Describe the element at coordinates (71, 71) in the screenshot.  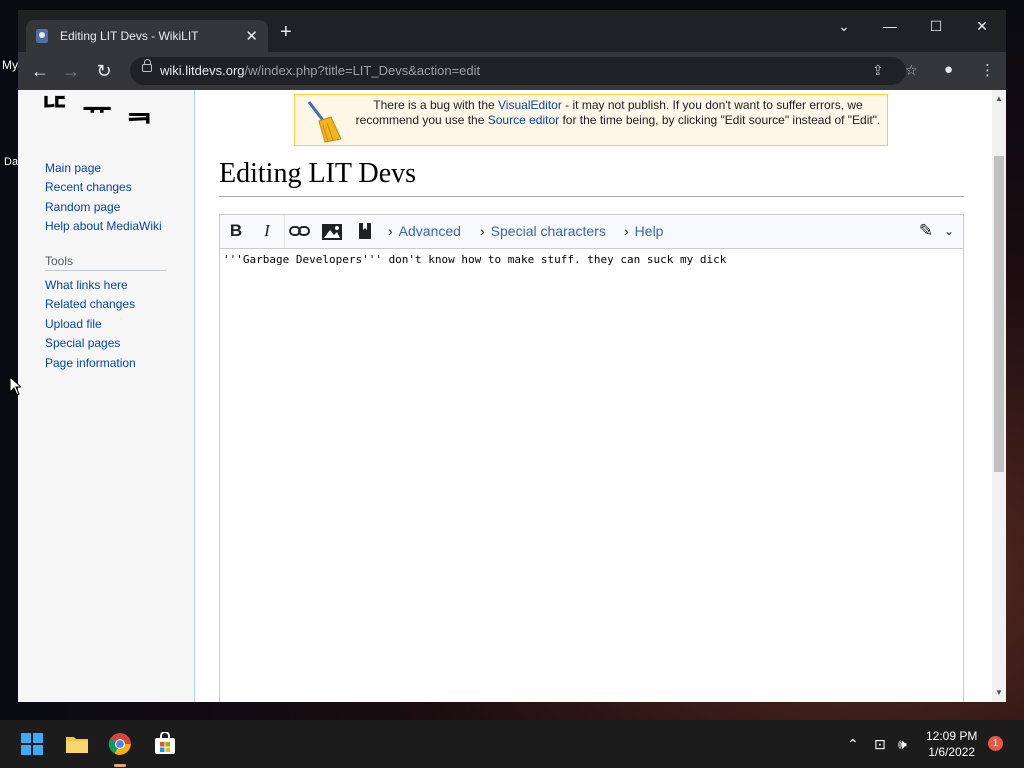
I see `forward-icon: →` at that location.